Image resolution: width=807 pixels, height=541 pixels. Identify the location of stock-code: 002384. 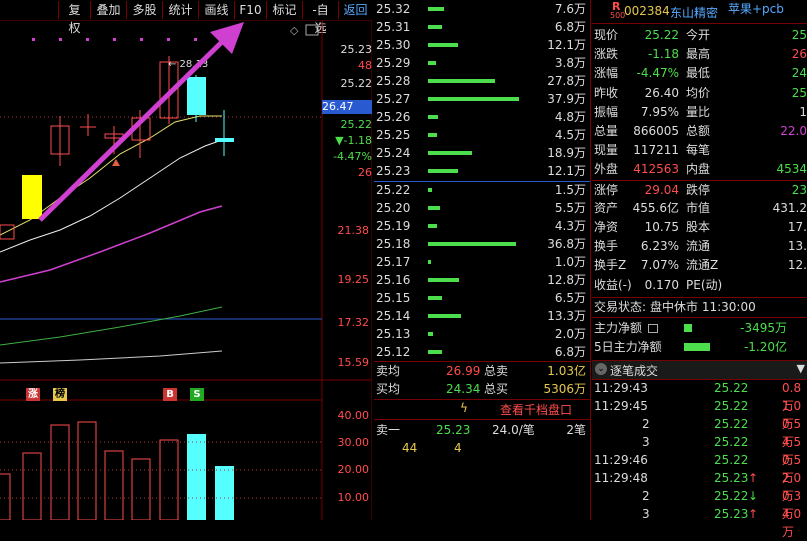
(647, 11).